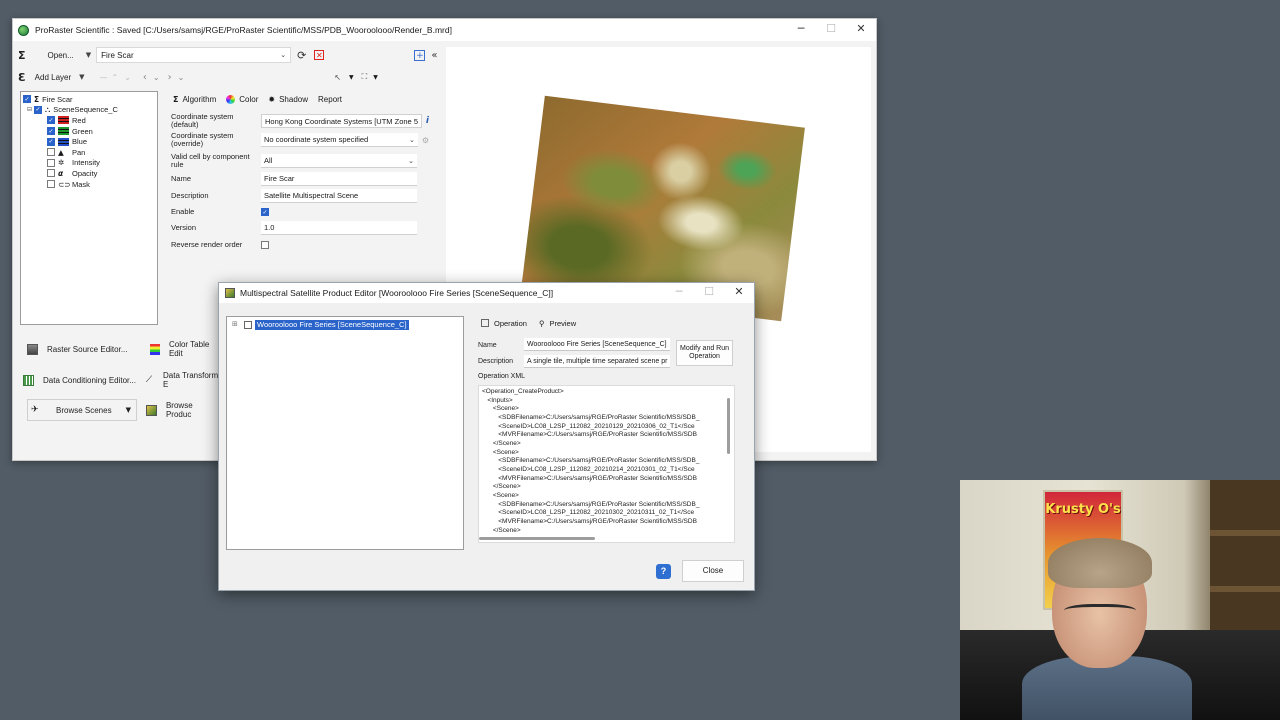 The width and height of the screenshot is (1280, 720). What do you see at coordinates (265, 212) in the screenshot?
I see `enable-checkbox: ✓` at bounding box center [265, 212].